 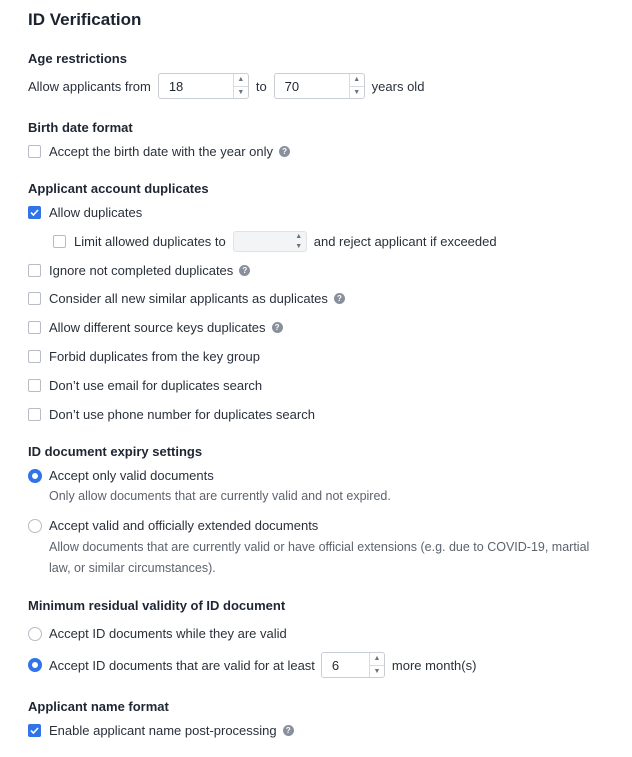 I want to click on birth-section-title: Birth date format, so click(x=80, y=127).